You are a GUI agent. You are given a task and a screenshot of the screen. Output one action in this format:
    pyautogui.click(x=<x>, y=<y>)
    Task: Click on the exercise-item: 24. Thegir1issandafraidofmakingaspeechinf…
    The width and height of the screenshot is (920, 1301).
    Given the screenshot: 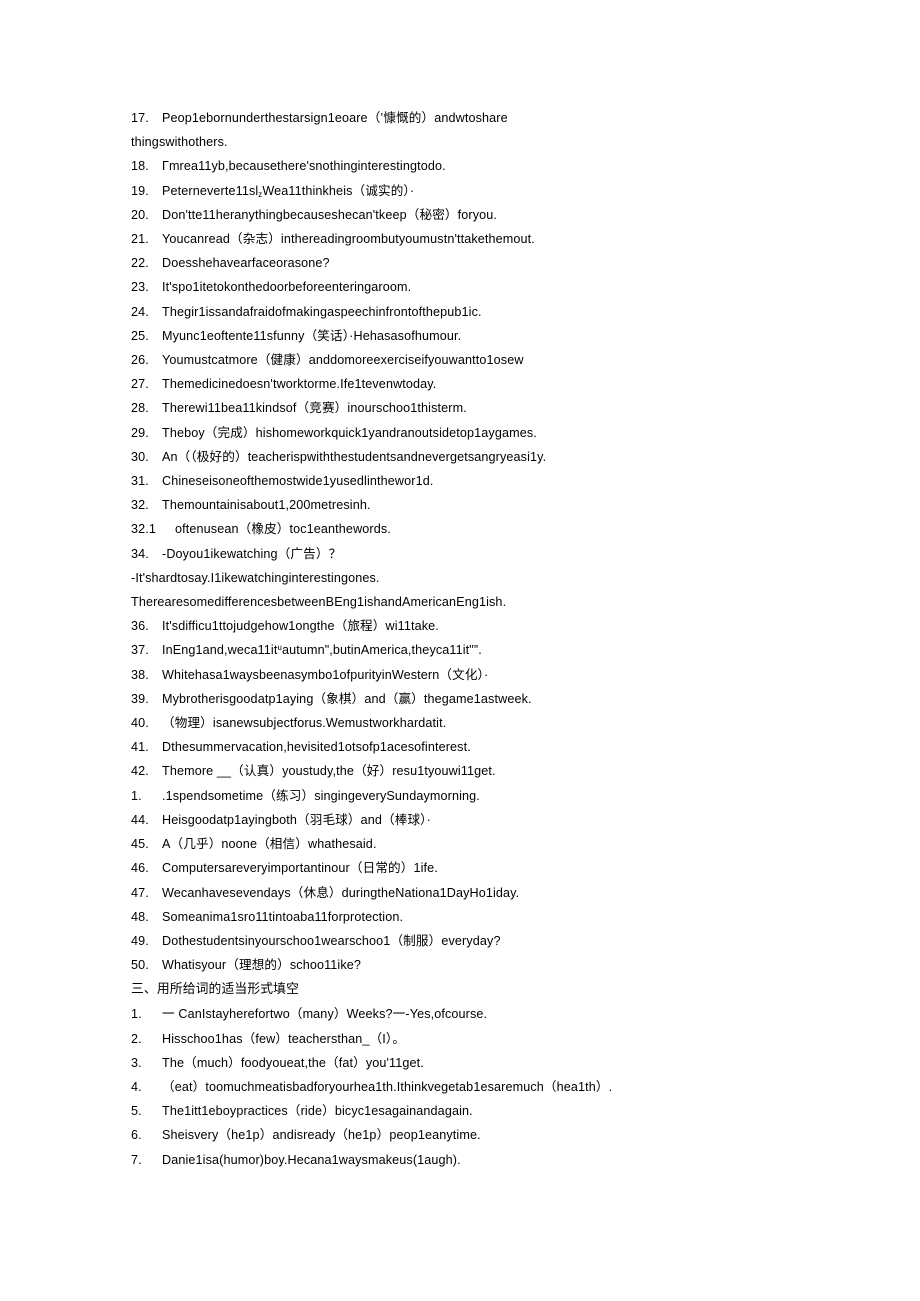 What is the action you would take?
    pyautogui.click(x=461, y=312)
    